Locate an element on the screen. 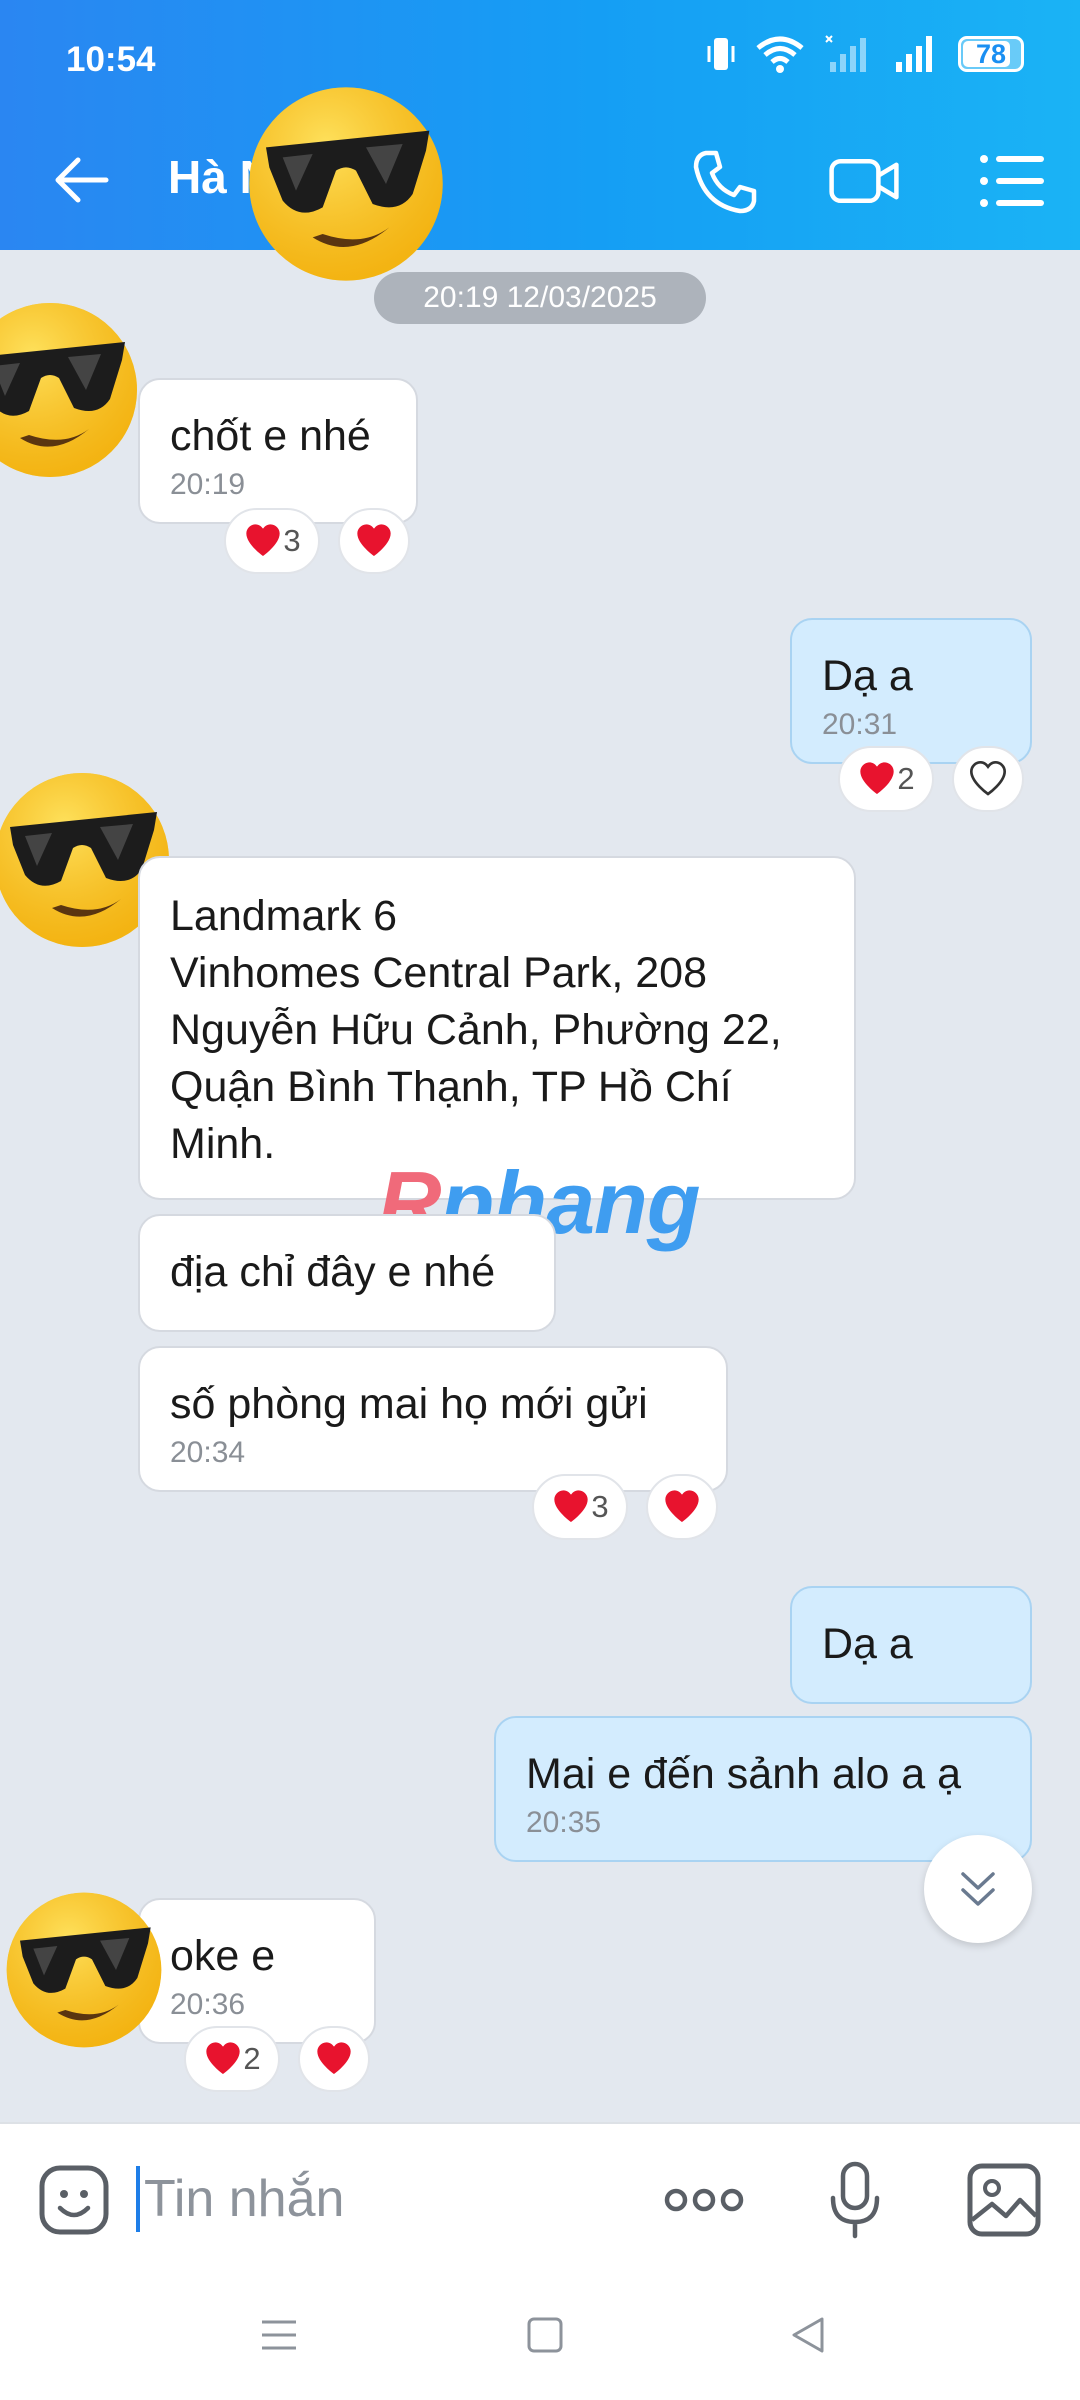  sticker-icon is located at coordinates (74, 2200).